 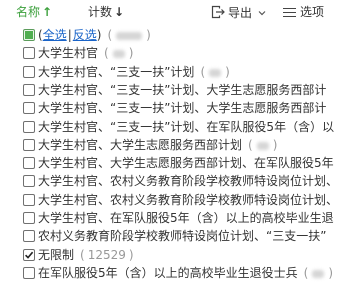 What do you see at coordinates (262, 13) in the screenshot?
I see `chevron-down-icon` at bounding box center [262, 13].